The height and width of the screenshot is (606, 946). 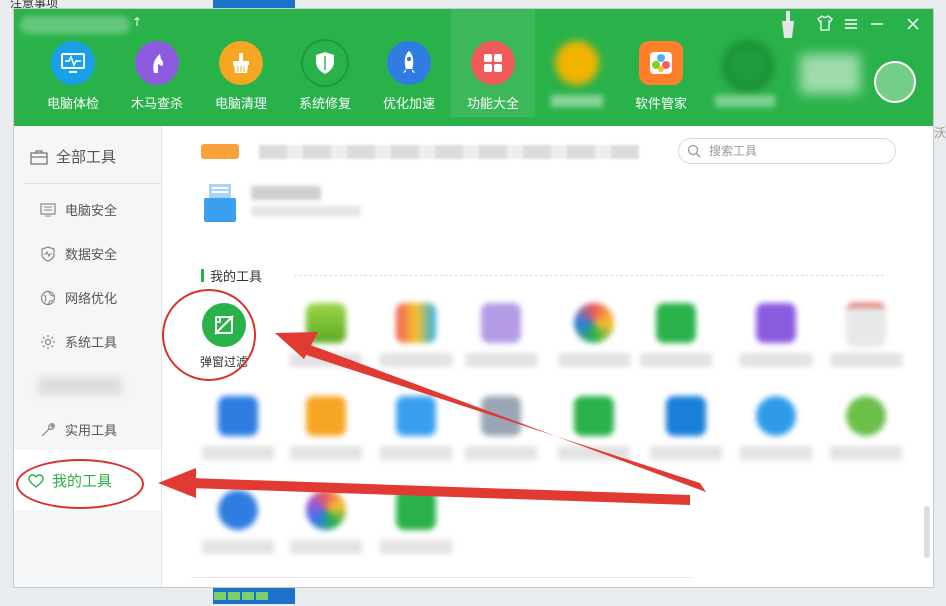 What do you see at coordinates (913, 26) in the screenshot?
I see `close-icon` at bounding box center [913, 26].